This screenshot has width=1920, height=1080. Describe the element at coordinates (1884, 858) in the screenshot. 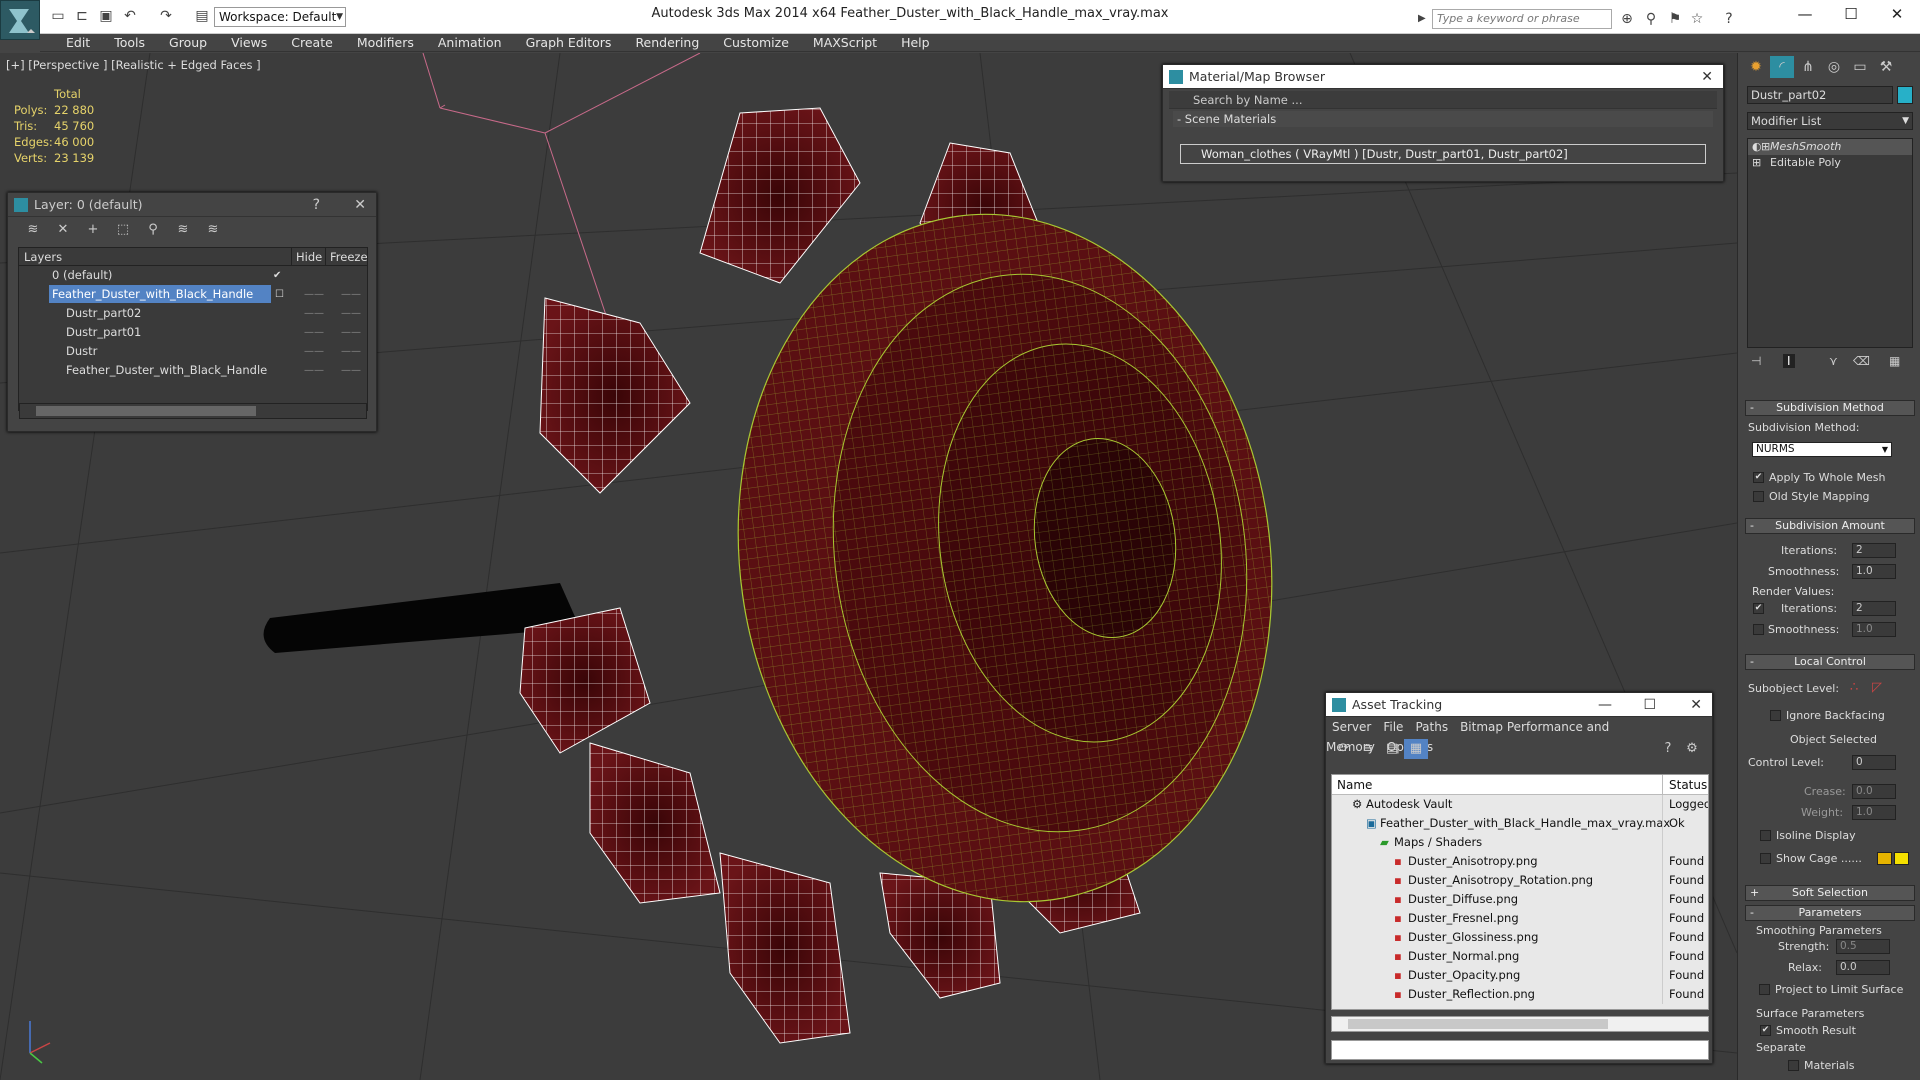

I see `cage-color-swatch` at that location.